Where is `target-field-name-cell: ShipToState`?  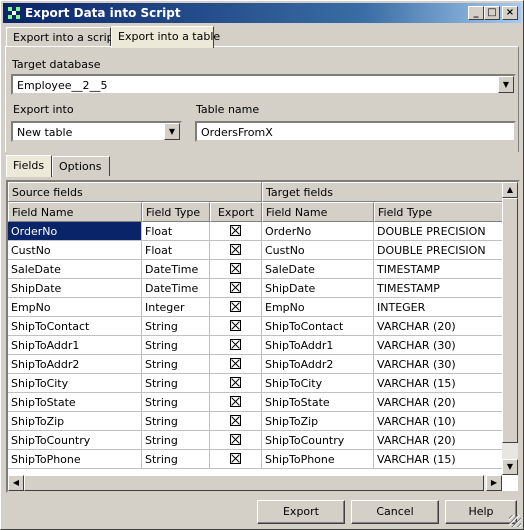
target-field-name-cell: ShipToState is located at coordinates (318, 402).